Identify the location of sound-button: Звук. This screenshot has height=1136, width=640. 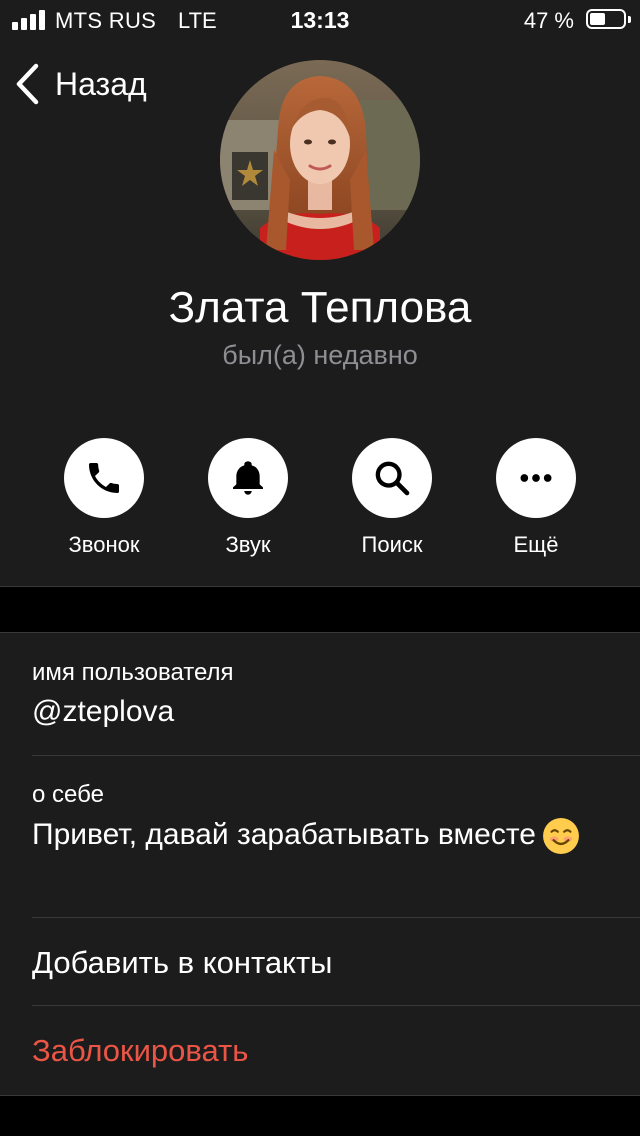
(248, 500).